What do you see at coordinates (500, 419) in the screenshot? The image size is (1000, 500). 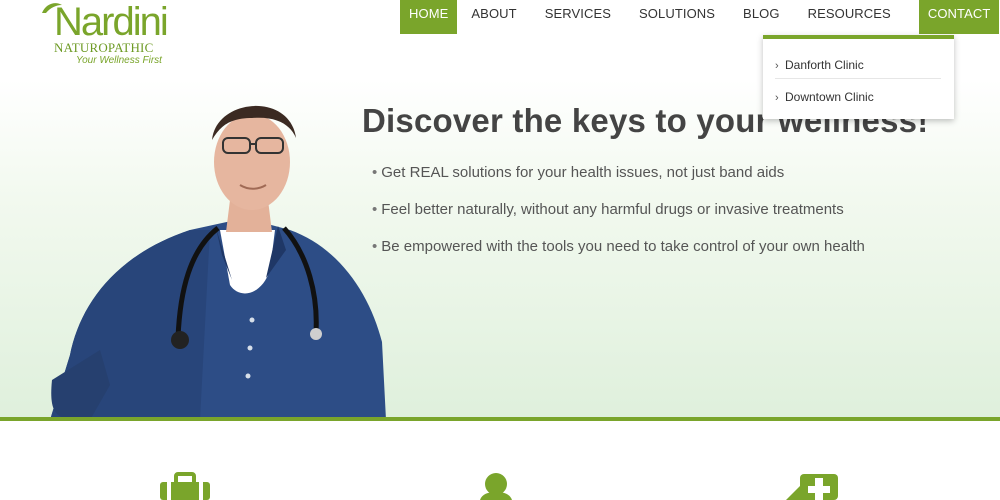 I see `hero-divider` at bounding box center [500, 419].